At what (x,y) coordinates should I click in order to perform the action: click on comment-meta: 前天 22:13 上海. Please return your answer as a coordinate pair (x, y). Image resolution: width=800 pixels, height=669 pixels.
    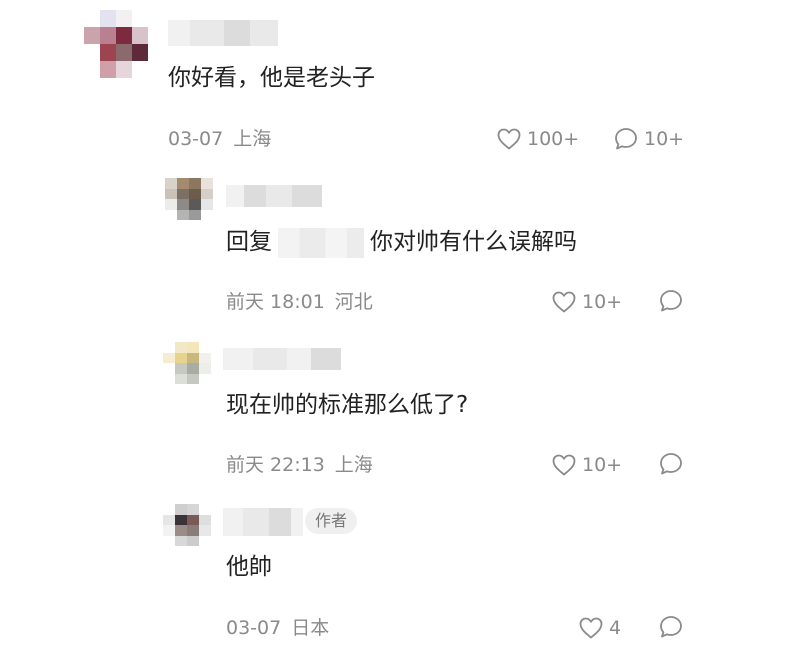
    Looking at the image, I should click on (299, 465).